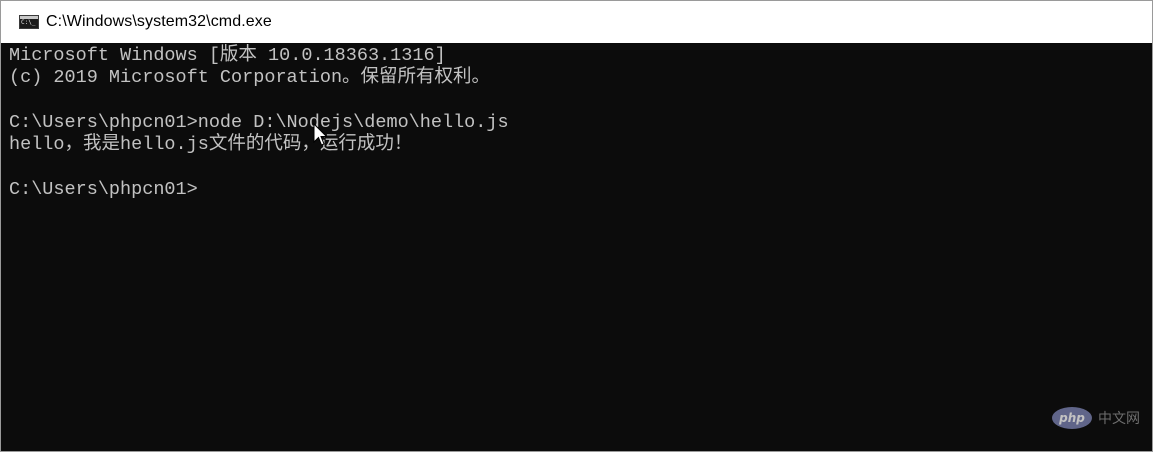 The height and width of the screenshot is (452, 1153). I want to click on mouse-pointer-icon, so click(320, 134).